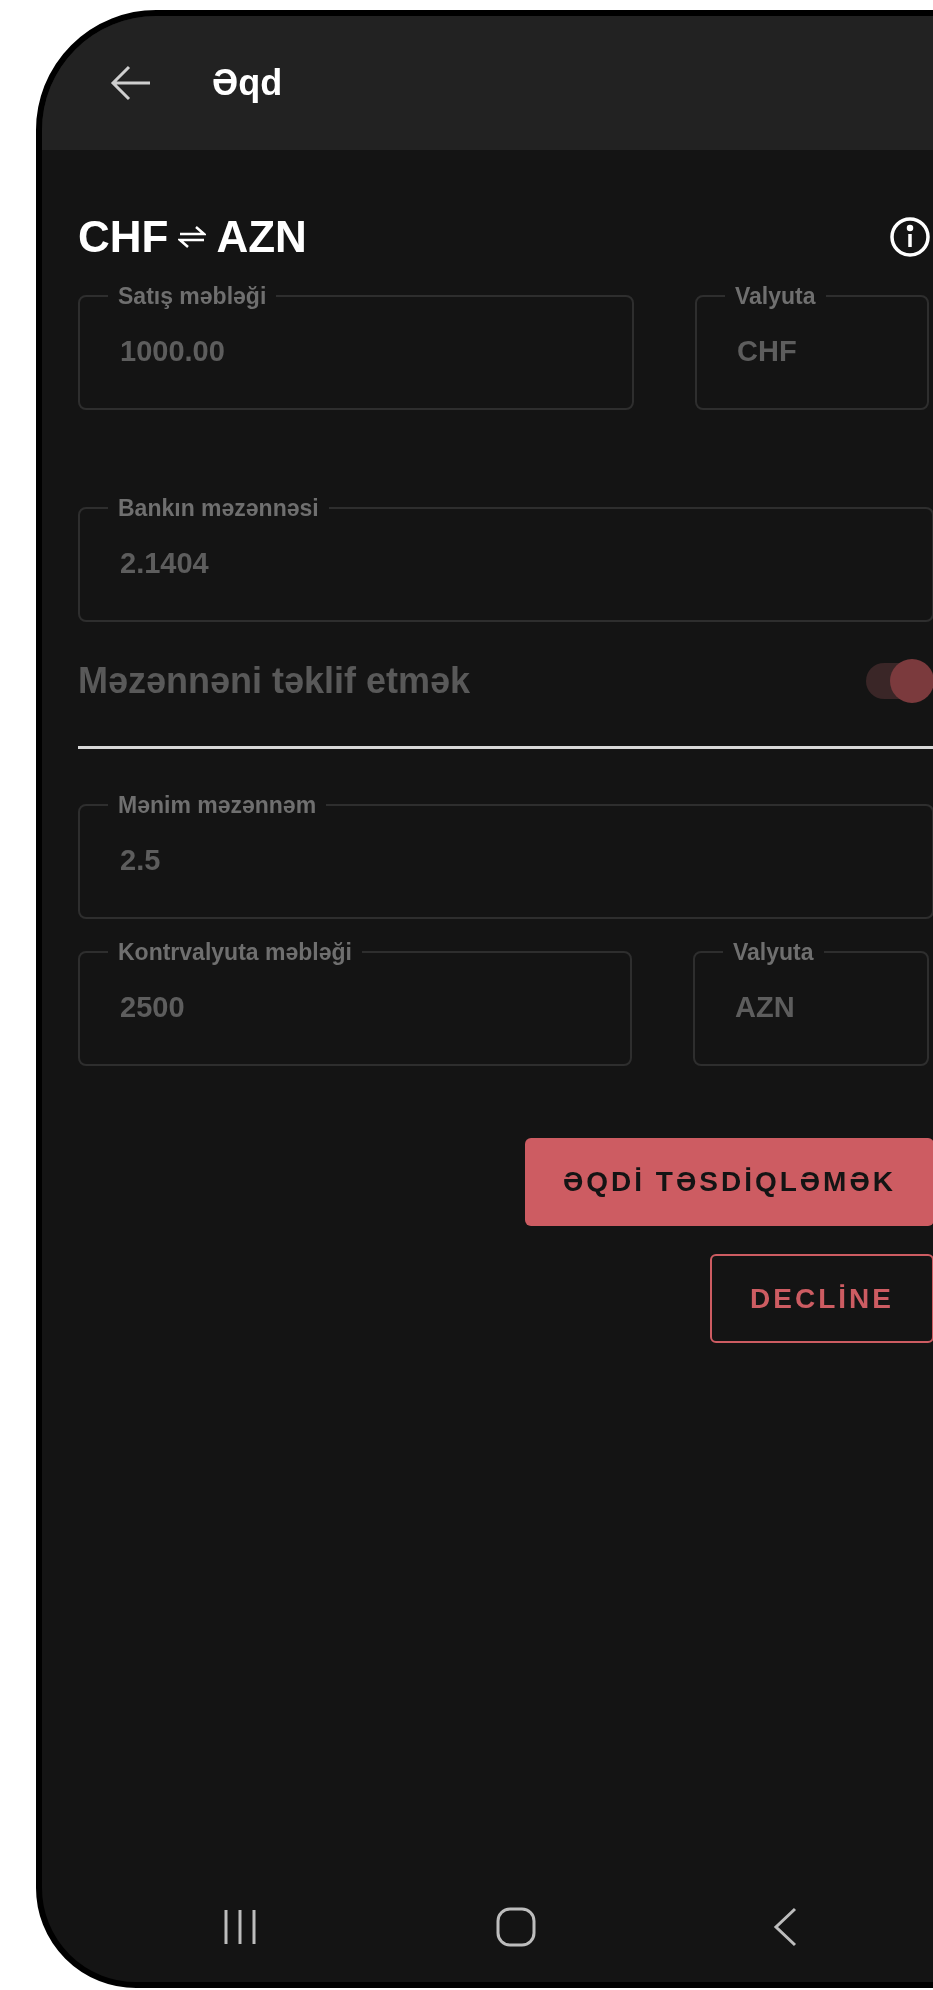 The height and width of the screenshot is (1990, 933). Describe the element at coordinates (247, 83) in the screenshot. I see `app-bar-title: Əqd` at that location.